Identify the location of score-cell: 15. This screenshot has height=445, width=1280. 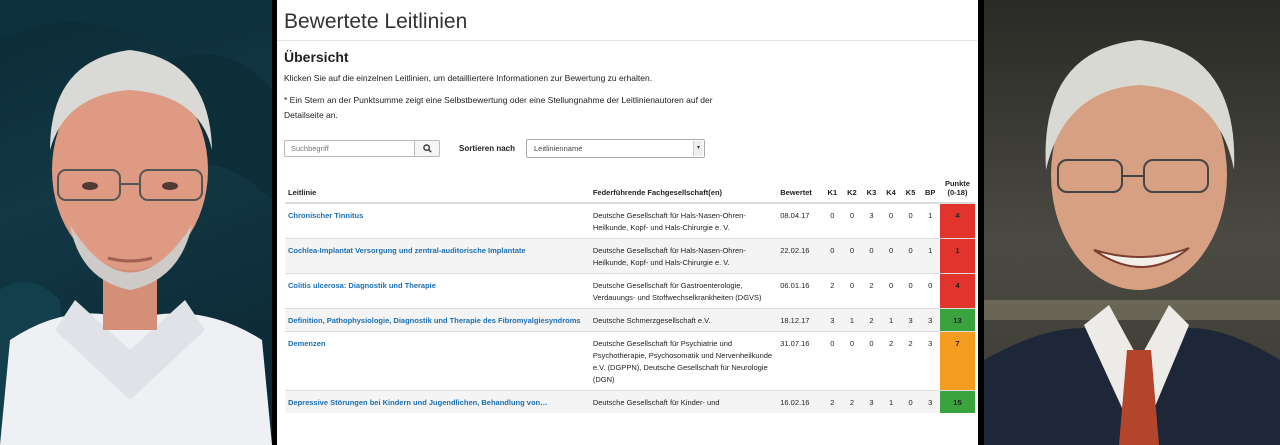
(957, 401).